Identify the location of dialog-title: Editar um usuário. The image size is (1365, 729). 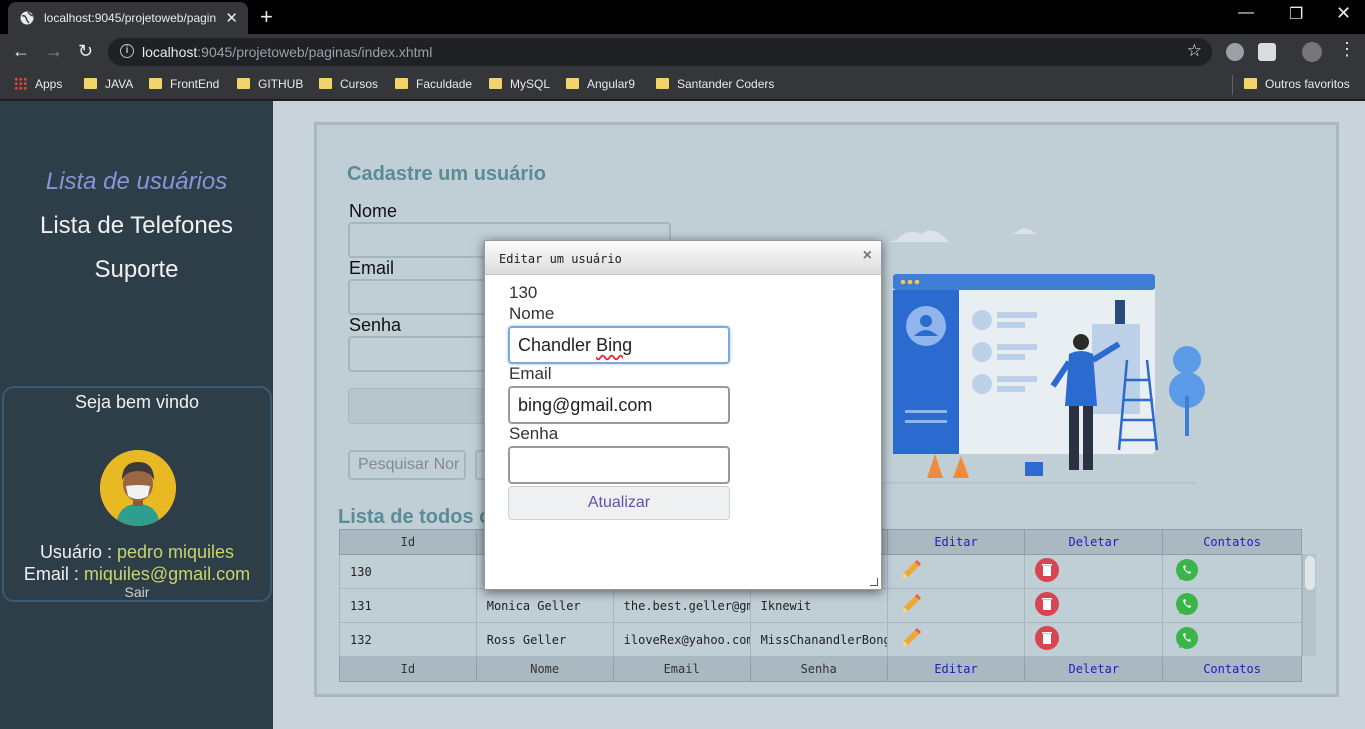
(560, 259).